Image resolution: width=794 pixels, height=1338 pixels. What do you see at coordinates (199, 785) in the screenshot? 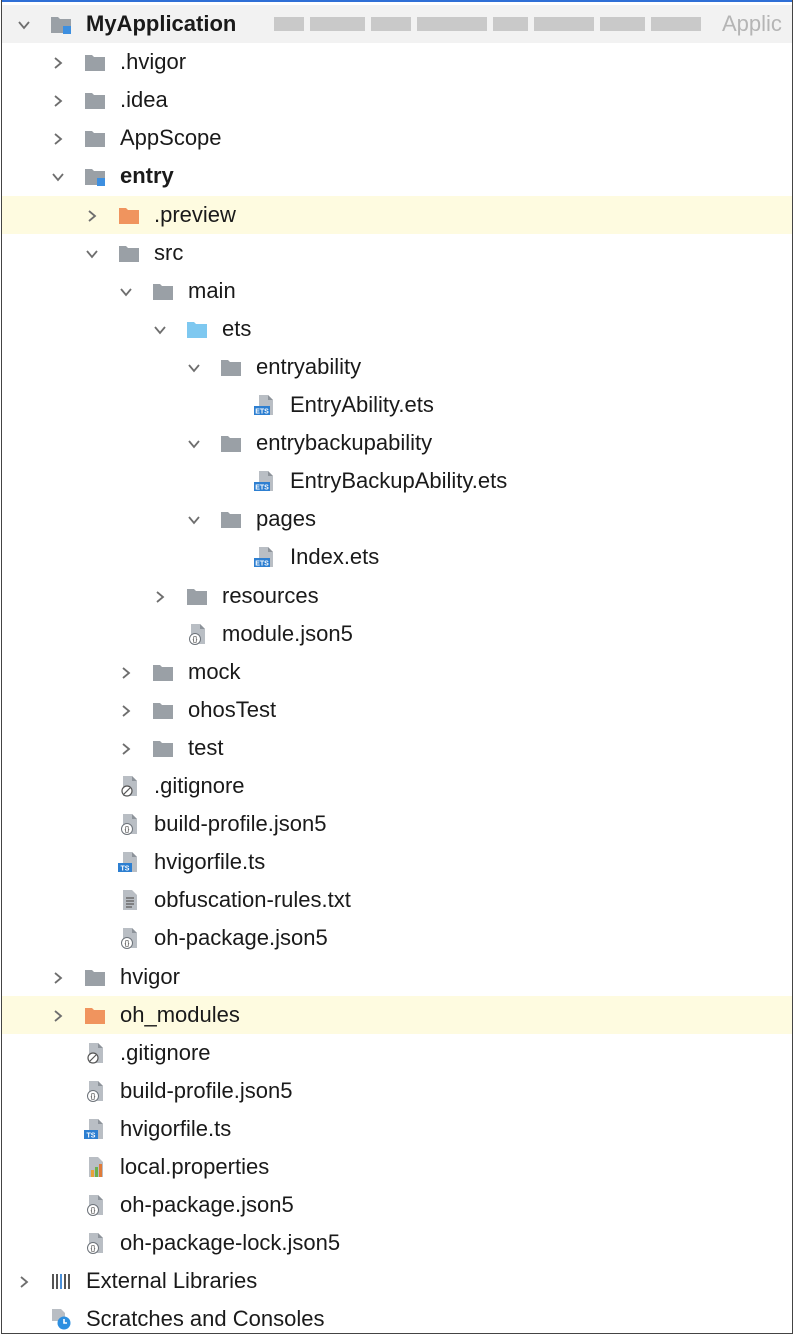
I see `tree-row-label: .gitignore` at bounding box center [199, 785].